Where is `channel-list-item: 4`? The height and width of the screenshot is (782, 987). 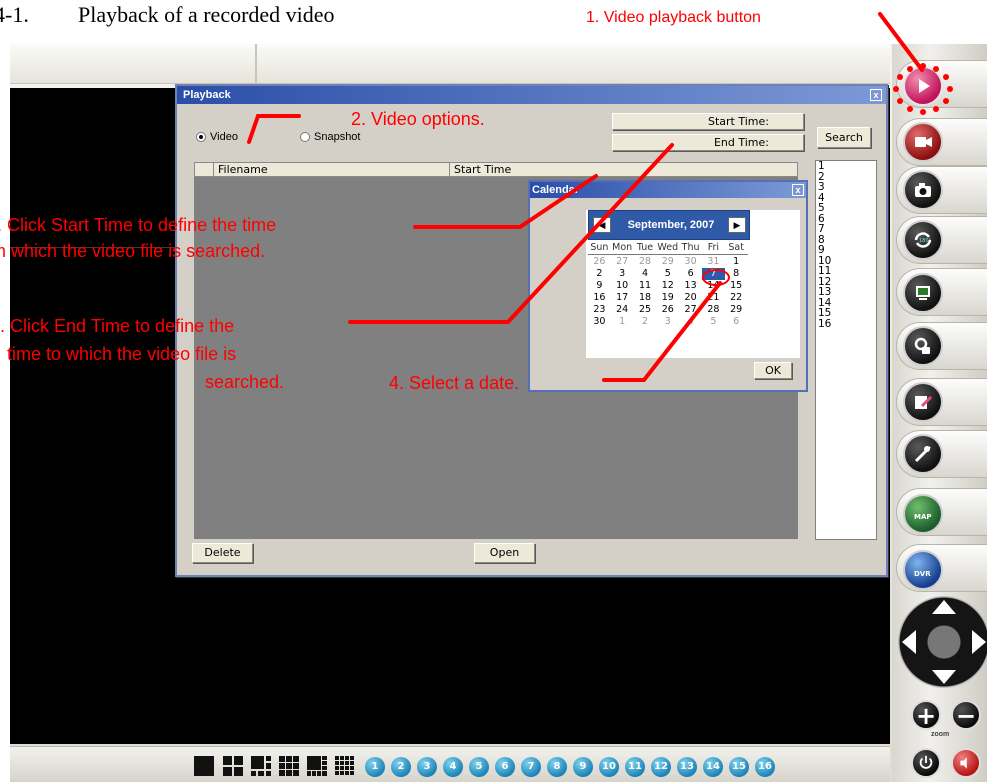
channel-list-item: 4 is located at coordinates (847, 198).